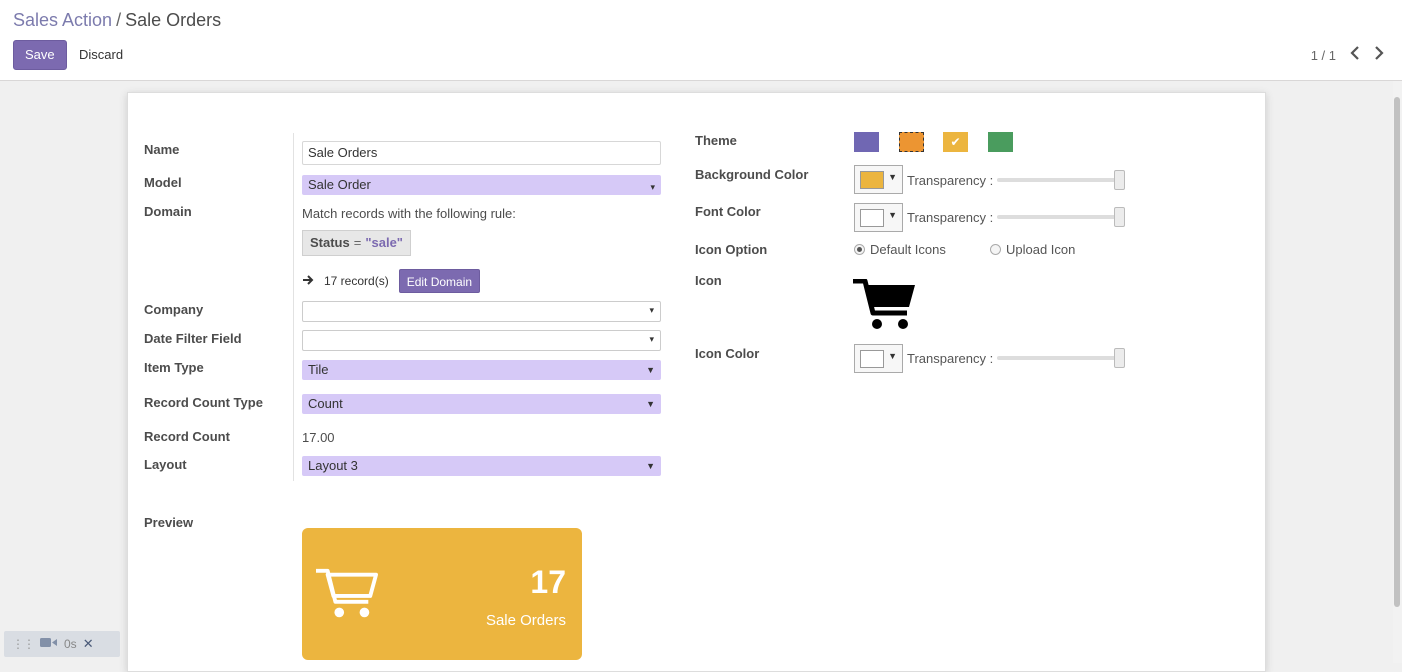 The image size is (1402, 672). What do you see at coordinates (333, 465) in the screenshot?
I see `layout-value: Layout 3` at bounding box center [333, 465].